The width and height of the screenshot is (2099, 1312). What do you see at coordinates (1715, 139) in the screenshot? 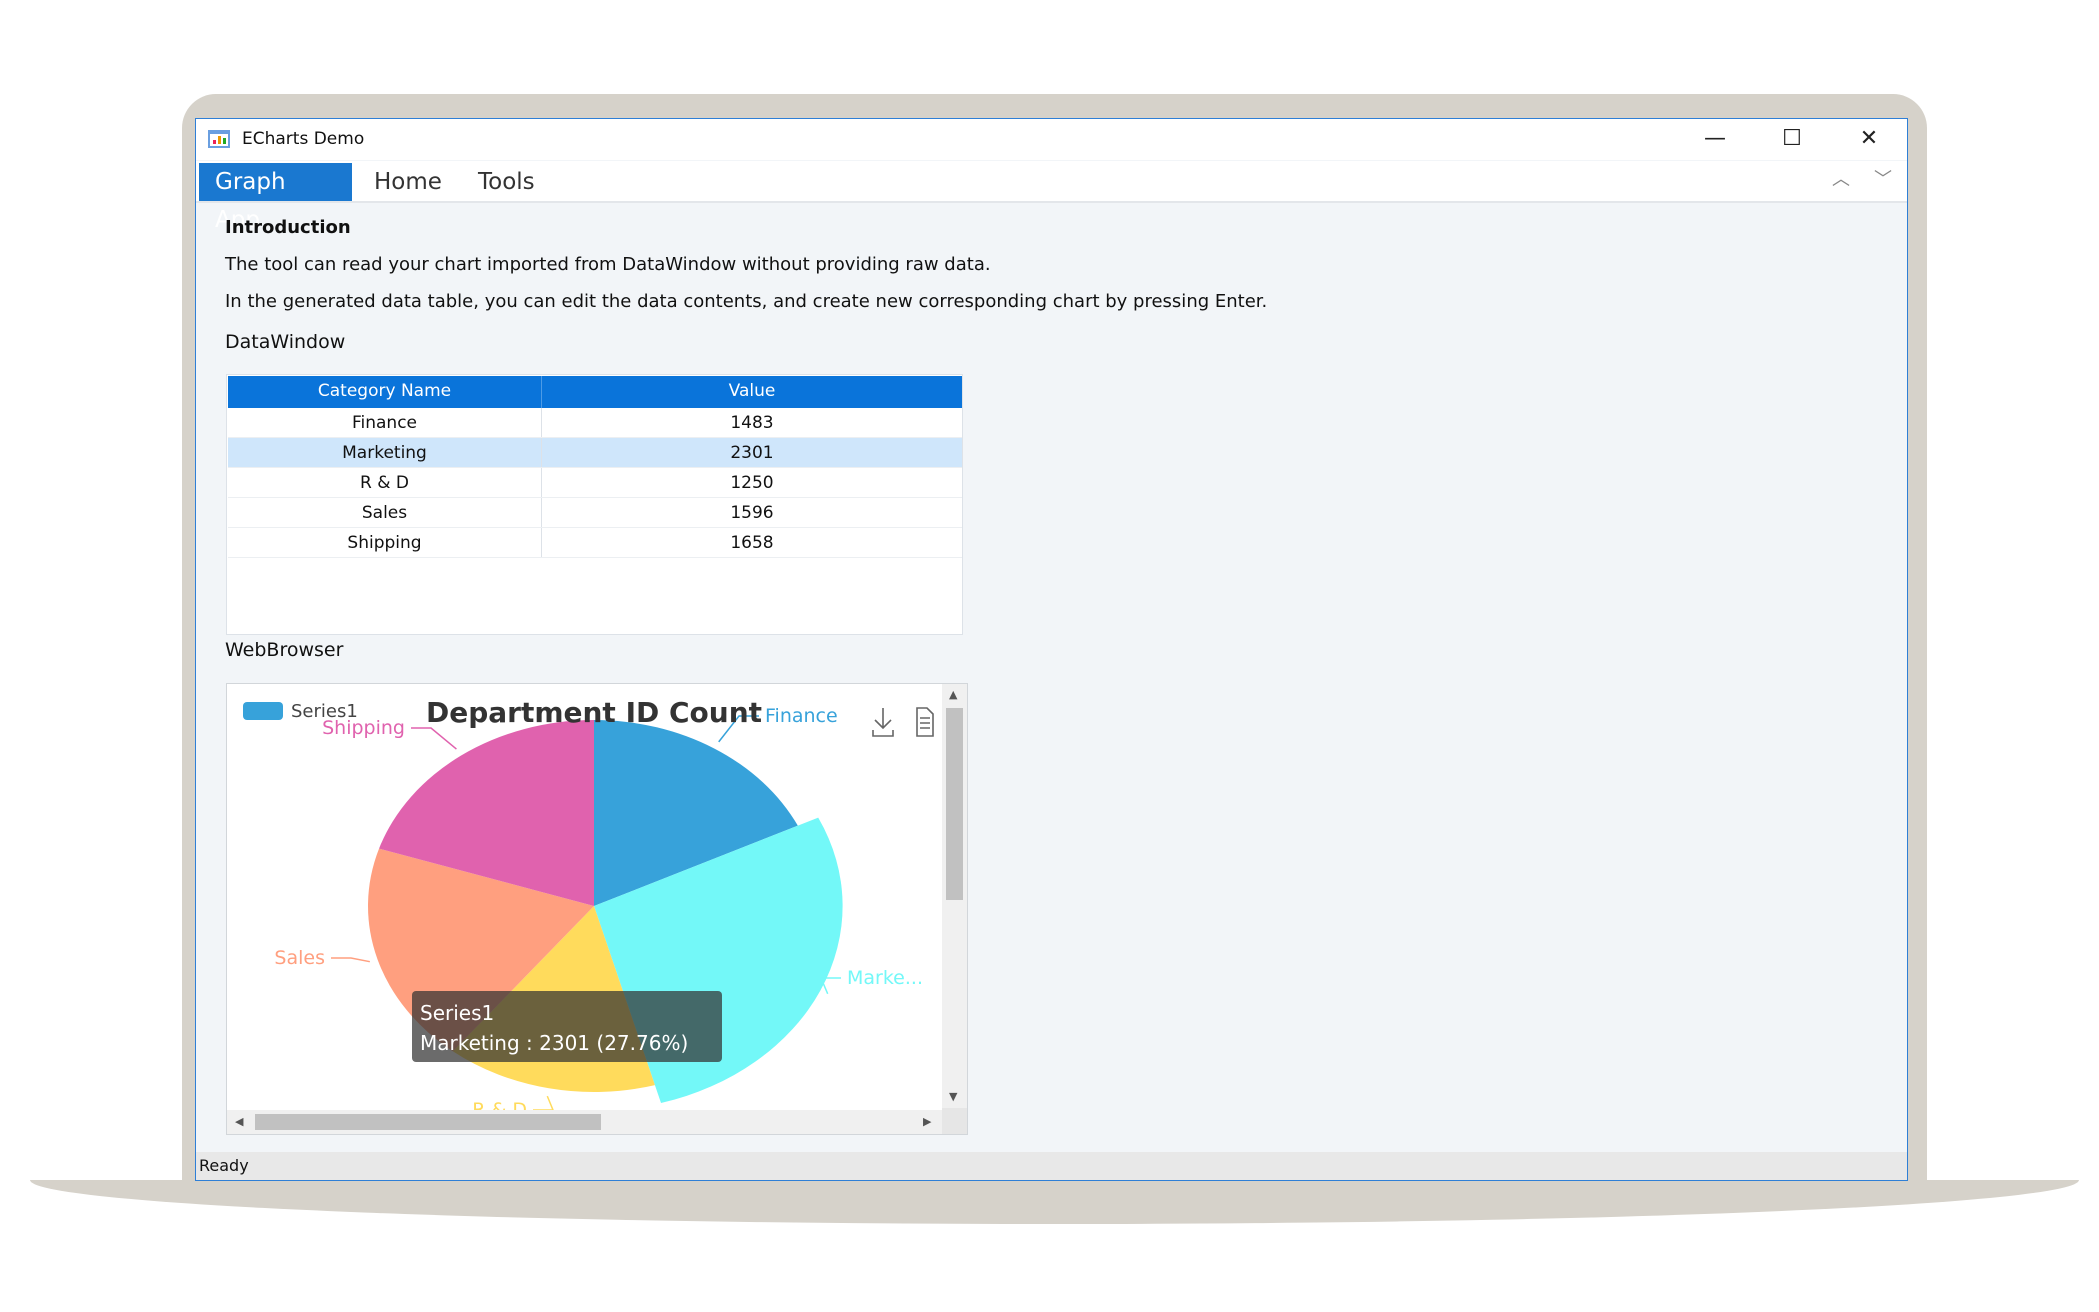
I see `minimize-button: —` at bounding box center [1715, 139].